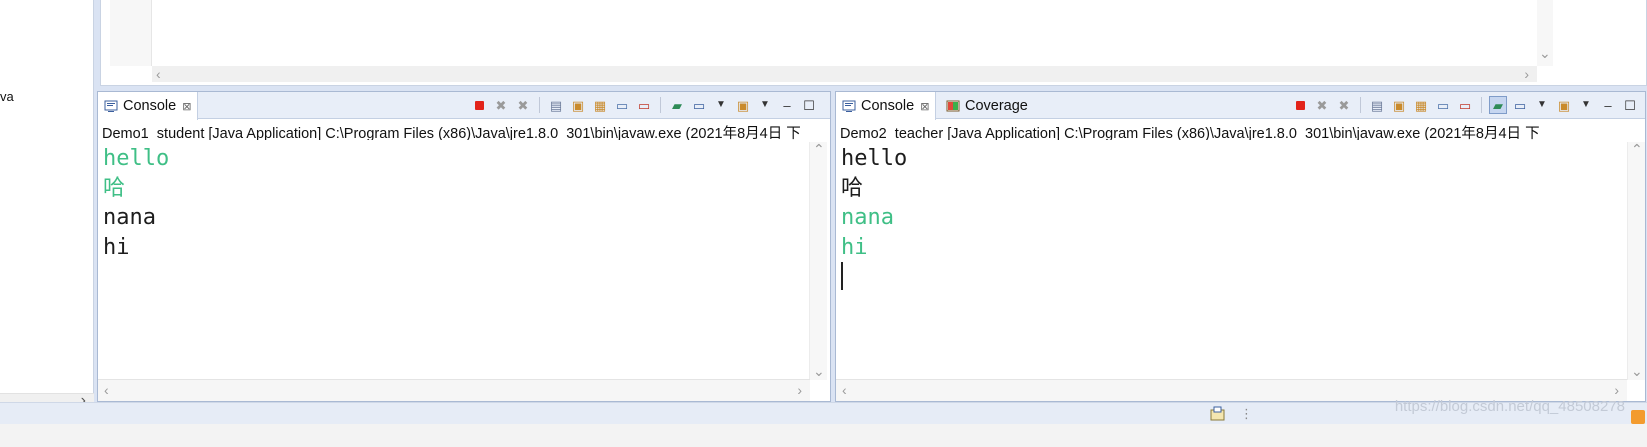 Image resolution: width=1647 pixels, height=447 pixels. Describe the element at coordinates (1218, 415) in the screenshot. I see `updates-icon` at that location.